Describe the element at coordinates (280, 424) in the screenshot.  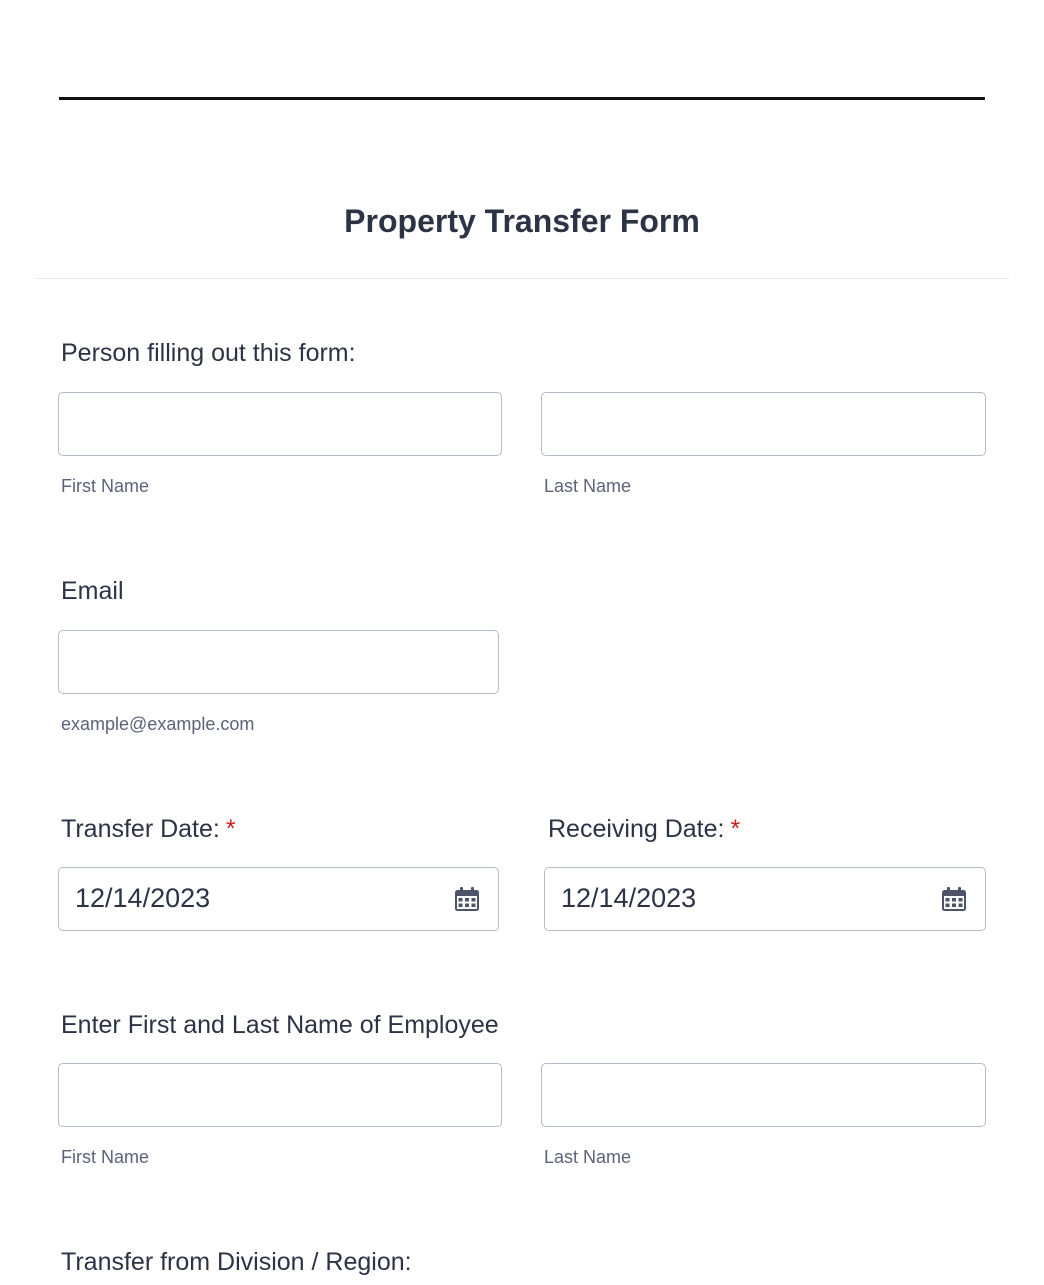
I see `person-first-name-input` at that location.